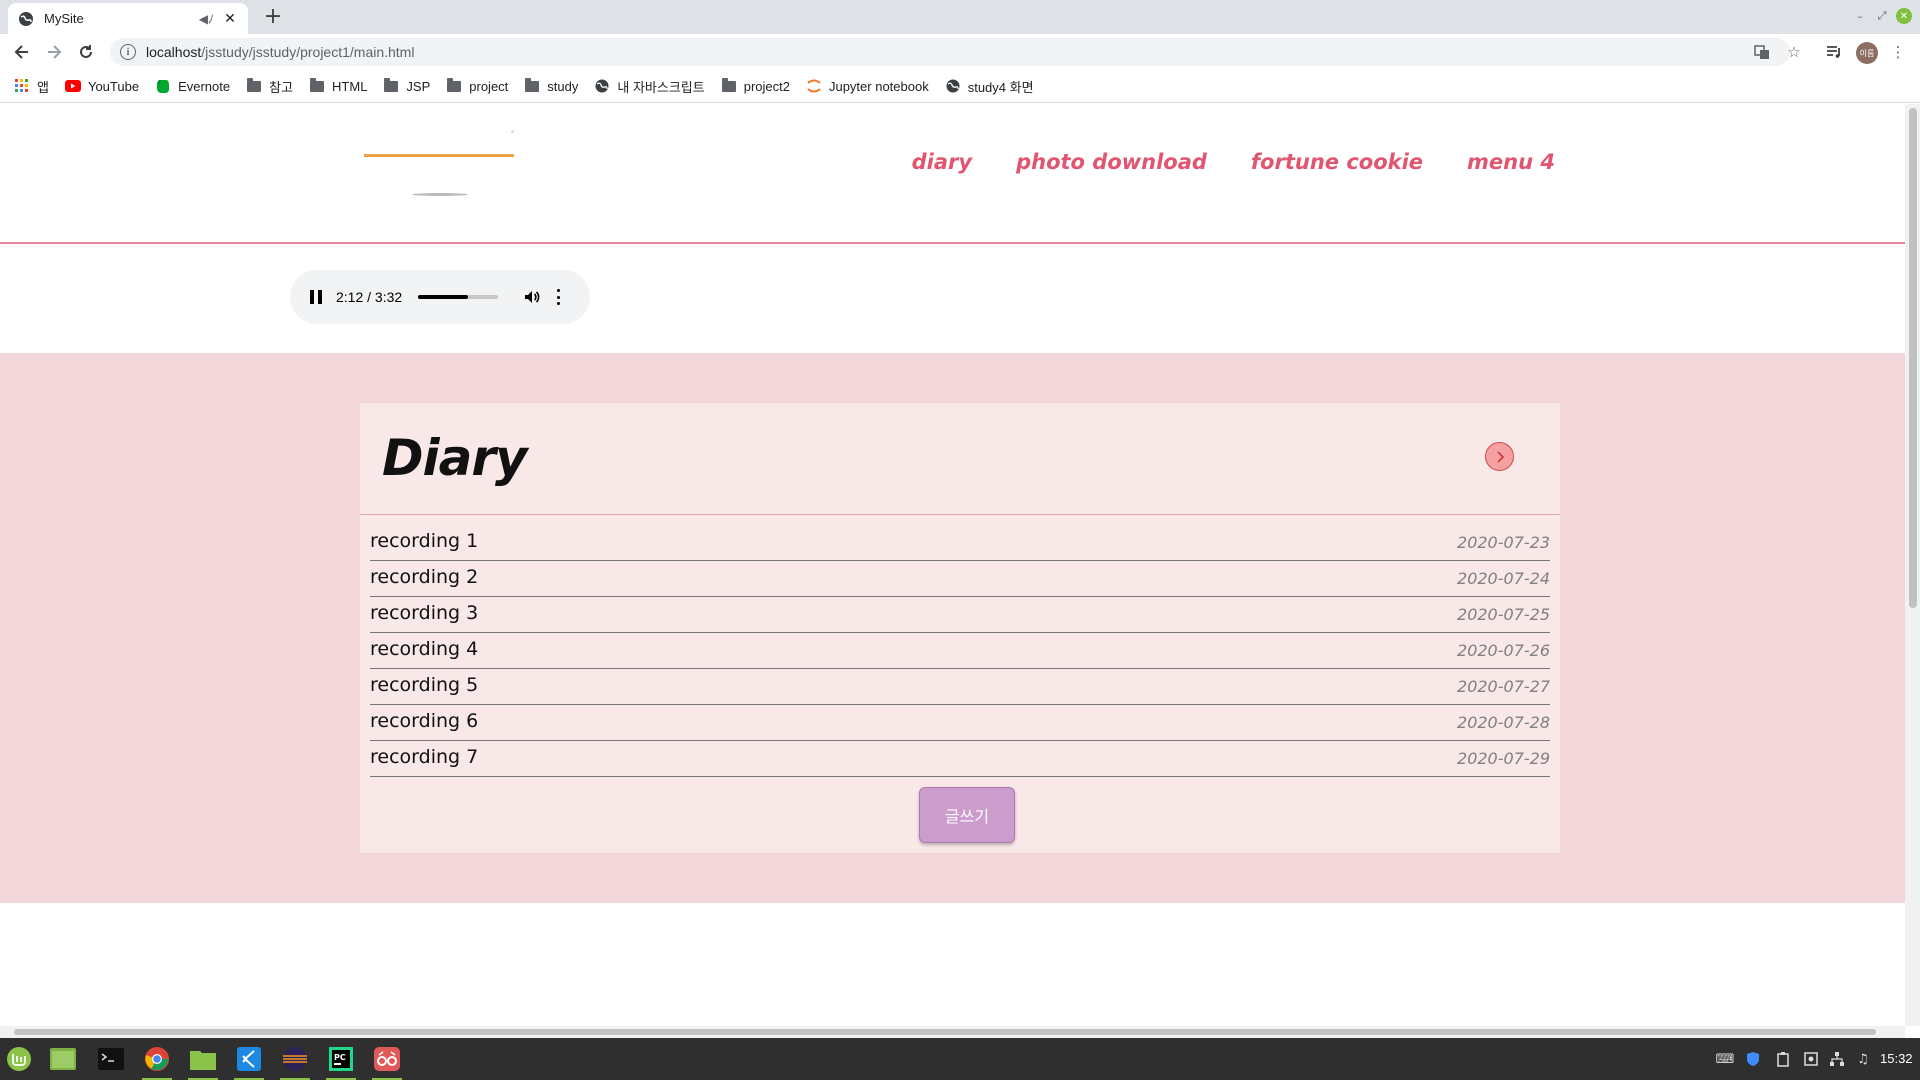 This screenshot has height=1080, width=1920. I want to click on browser-menu-icon: ⋮, so click(1898, 52).